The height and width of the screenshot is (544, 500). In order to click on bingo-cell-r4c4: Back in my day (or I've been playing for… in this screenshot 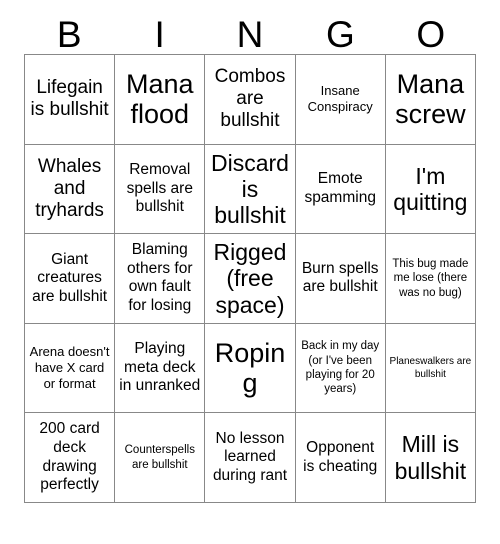, I will do `click(340, 368)`.